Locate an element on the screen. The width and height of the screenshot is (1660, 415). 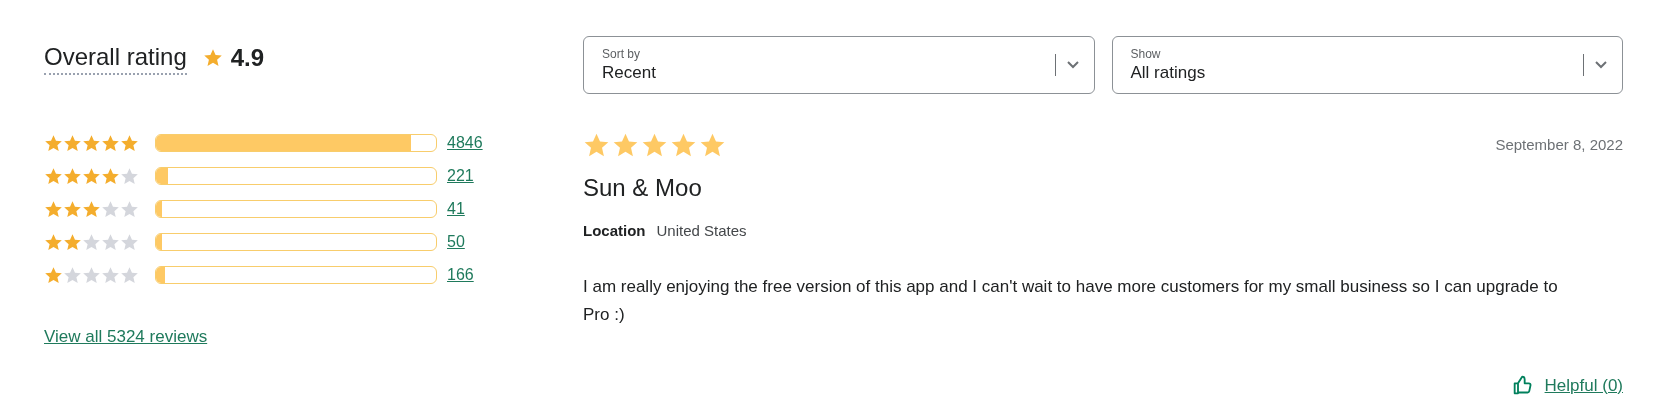
helpful-link: Helpful (0) is located at coordinates (1583, 385).